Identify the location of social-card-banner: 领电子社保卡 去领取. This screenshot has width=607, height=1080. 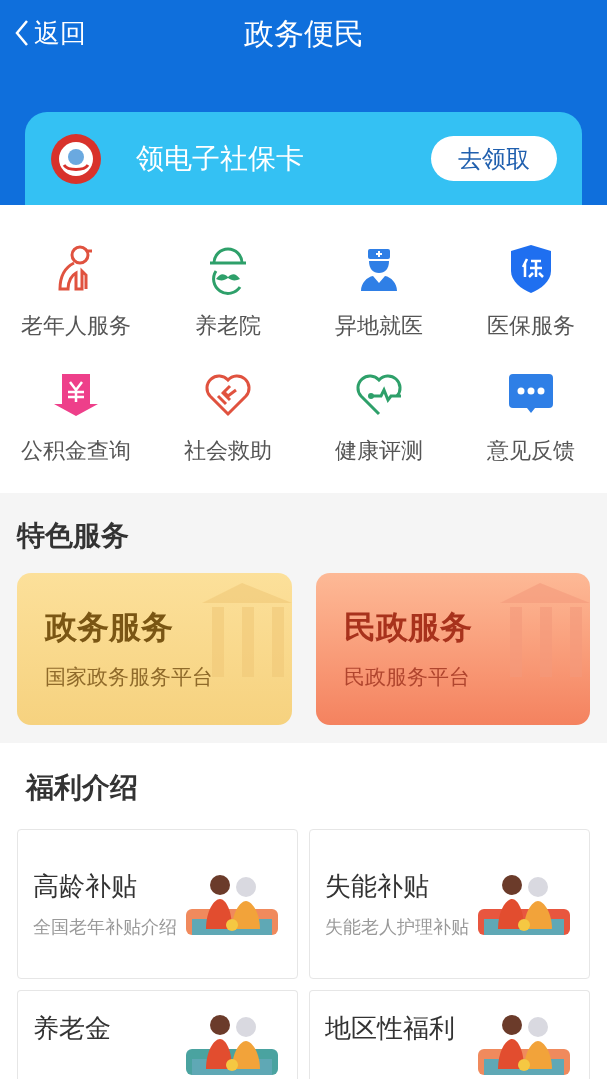
(303, 158).